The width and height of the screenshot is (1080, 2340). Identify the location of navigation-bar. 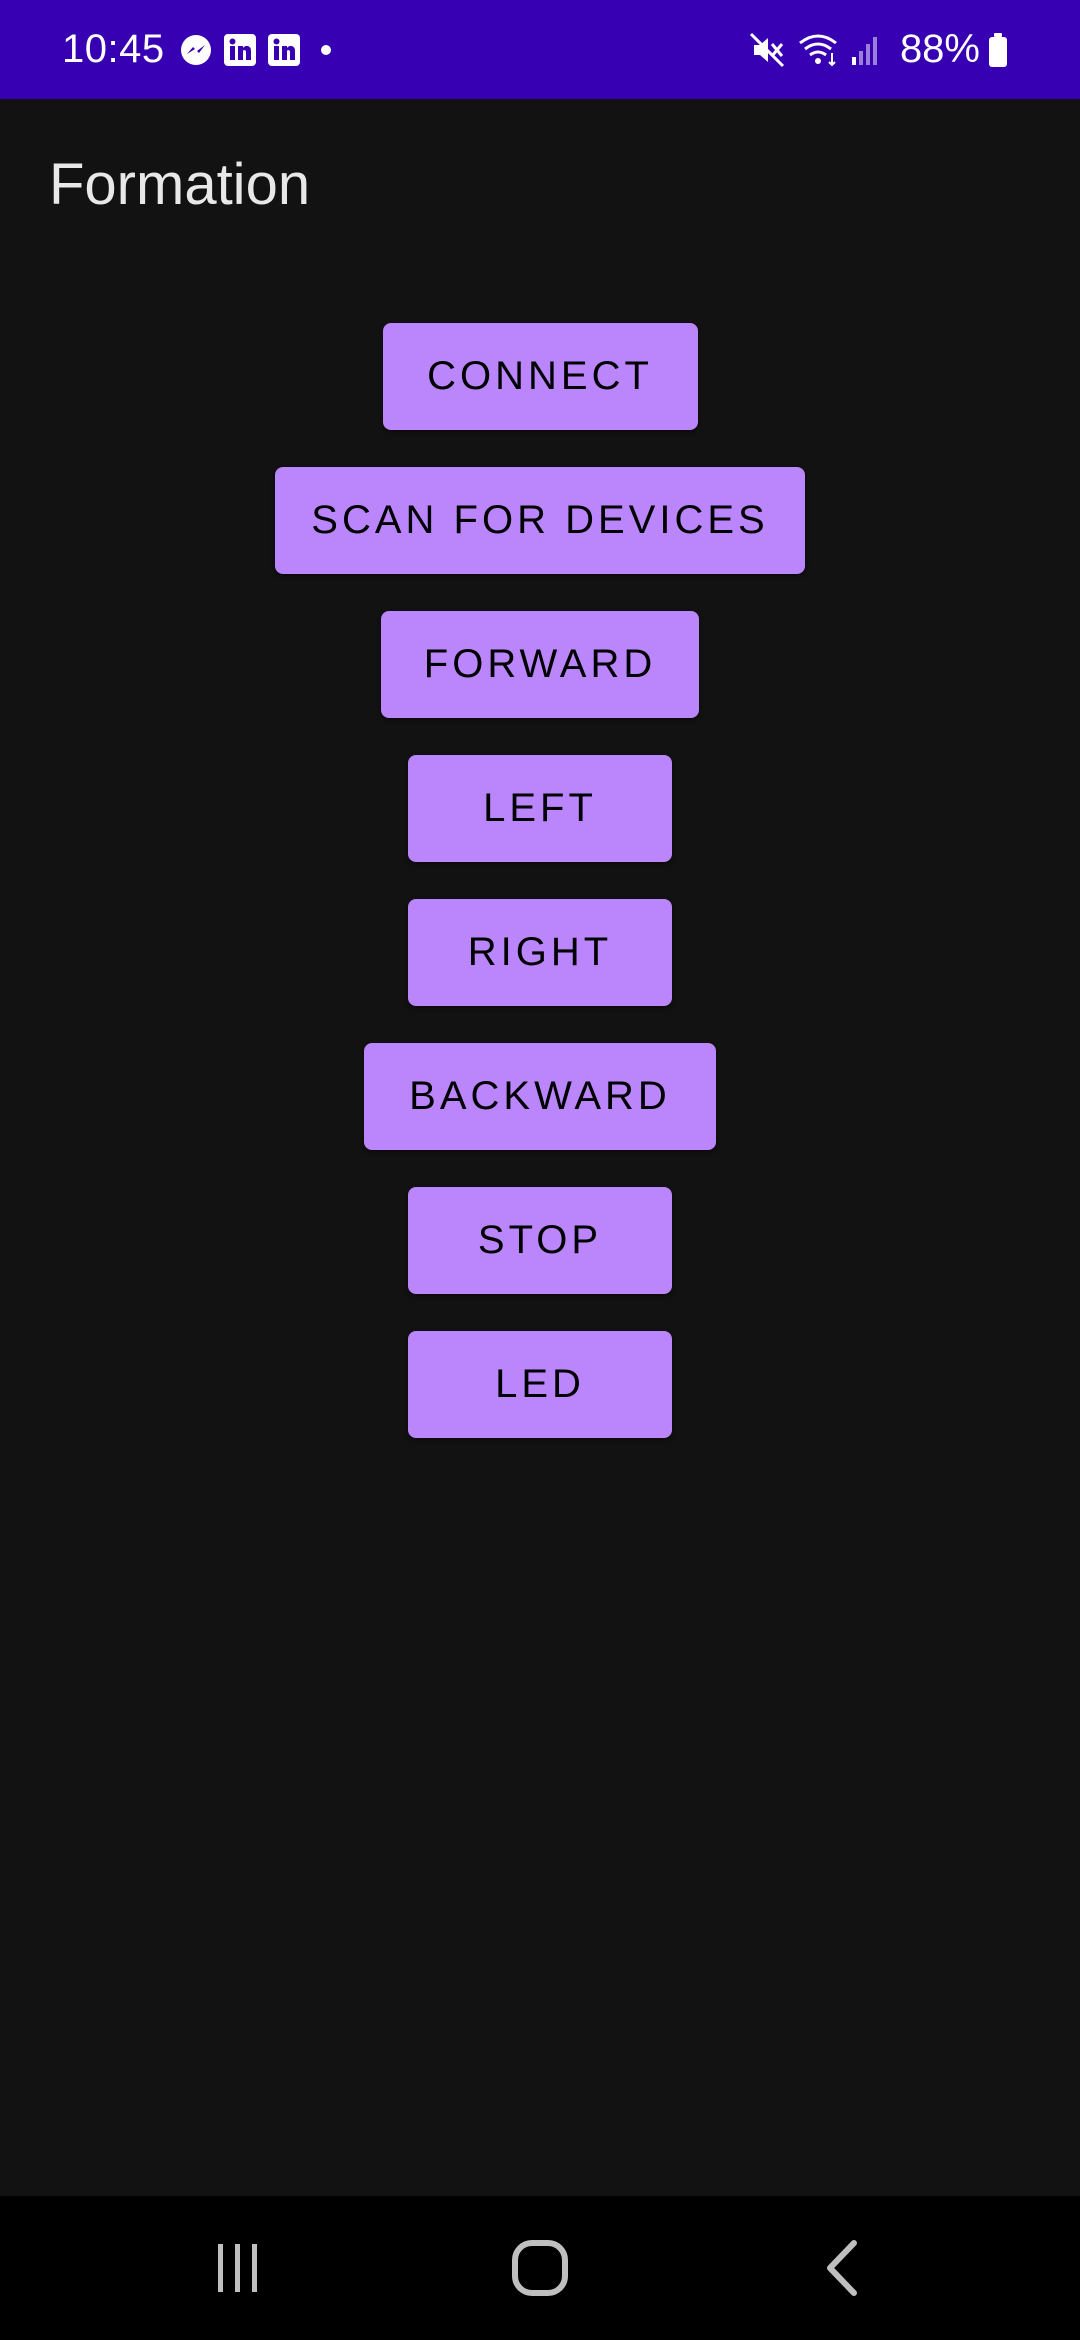
(540, 2268).